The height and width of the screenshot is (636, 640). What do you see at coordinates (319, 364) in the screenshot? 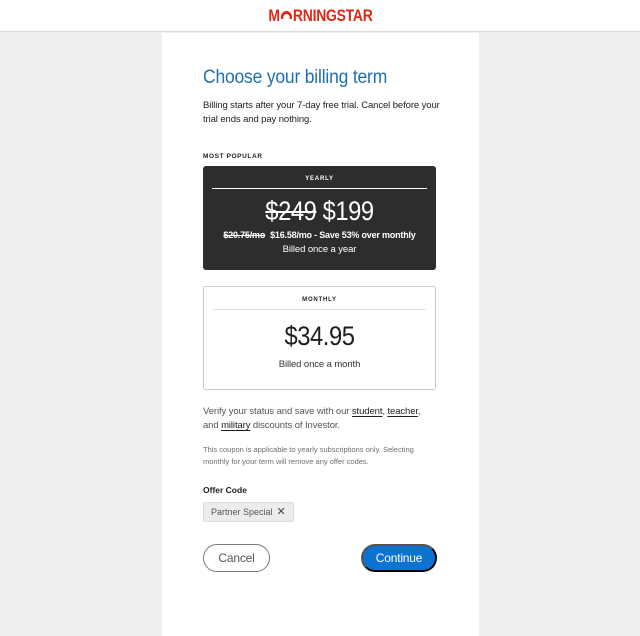
I see `monthly-billed-text: Billed once a month` at bounding box center [319, 364].